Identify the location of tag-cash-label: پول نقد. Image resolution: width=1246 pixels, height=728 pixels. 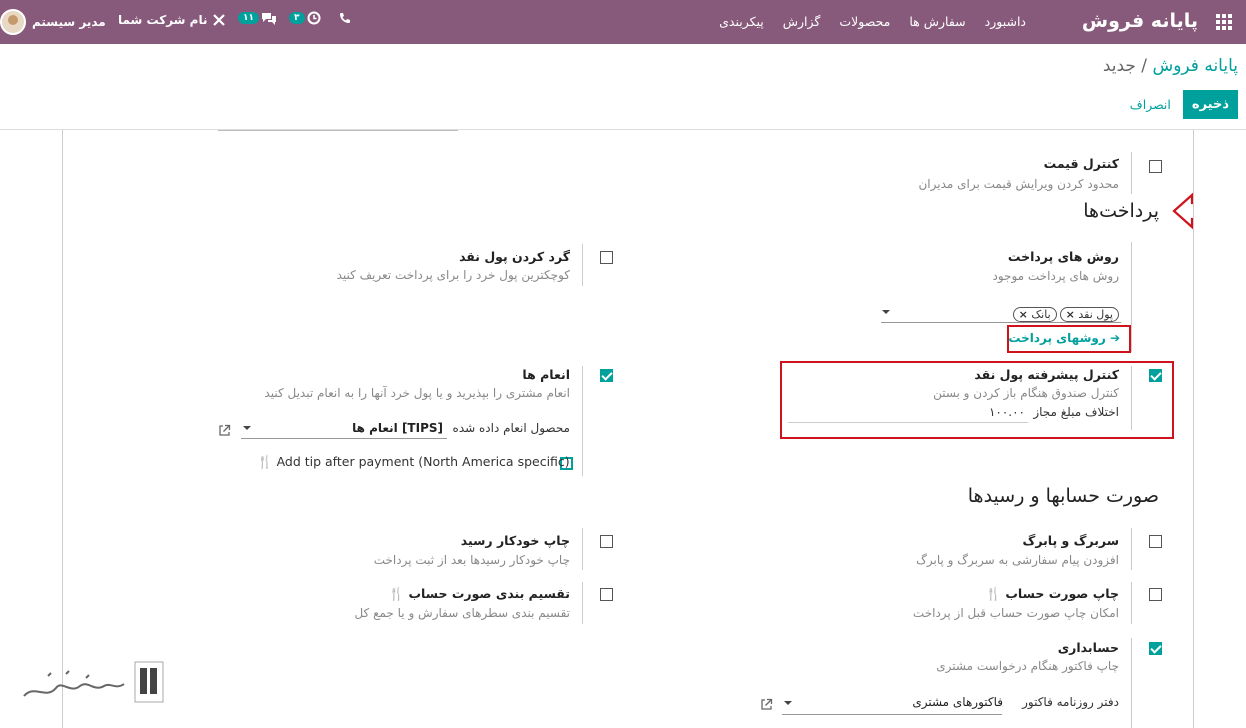
(1095, 314).